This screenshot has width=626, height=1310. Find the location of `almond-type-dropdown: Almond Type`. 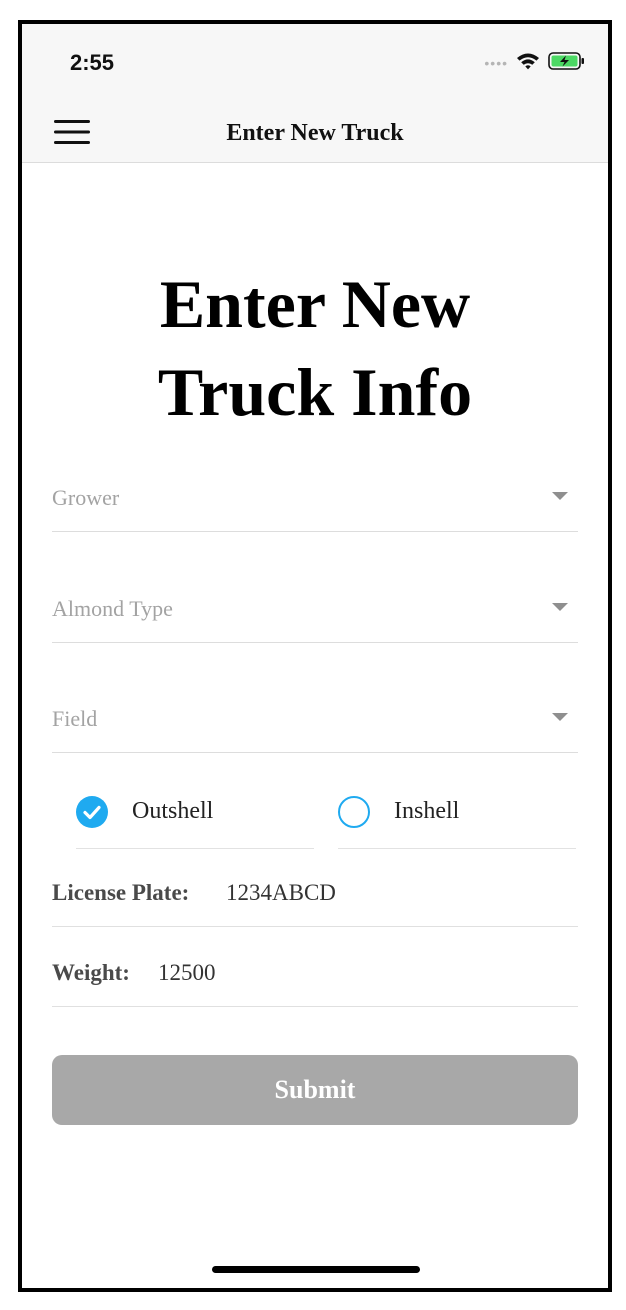

almond-type-dropdown: Almond Type is located at coordinates (315, 615).